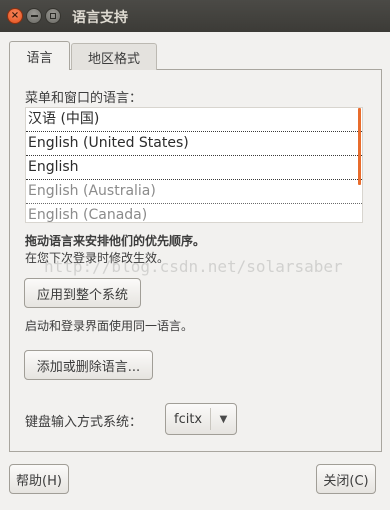  I want to click on window-title: 语言支持, so click(100, 18).